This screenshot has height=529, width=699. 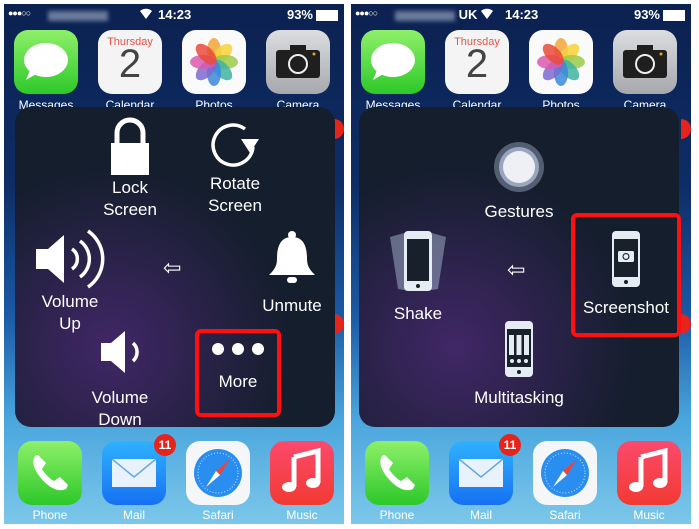 What do you see at coordinates (235, 183) in the screenshot?
I see `rotate-screen-label-1: Rotate` at bounding box center [235, 183].